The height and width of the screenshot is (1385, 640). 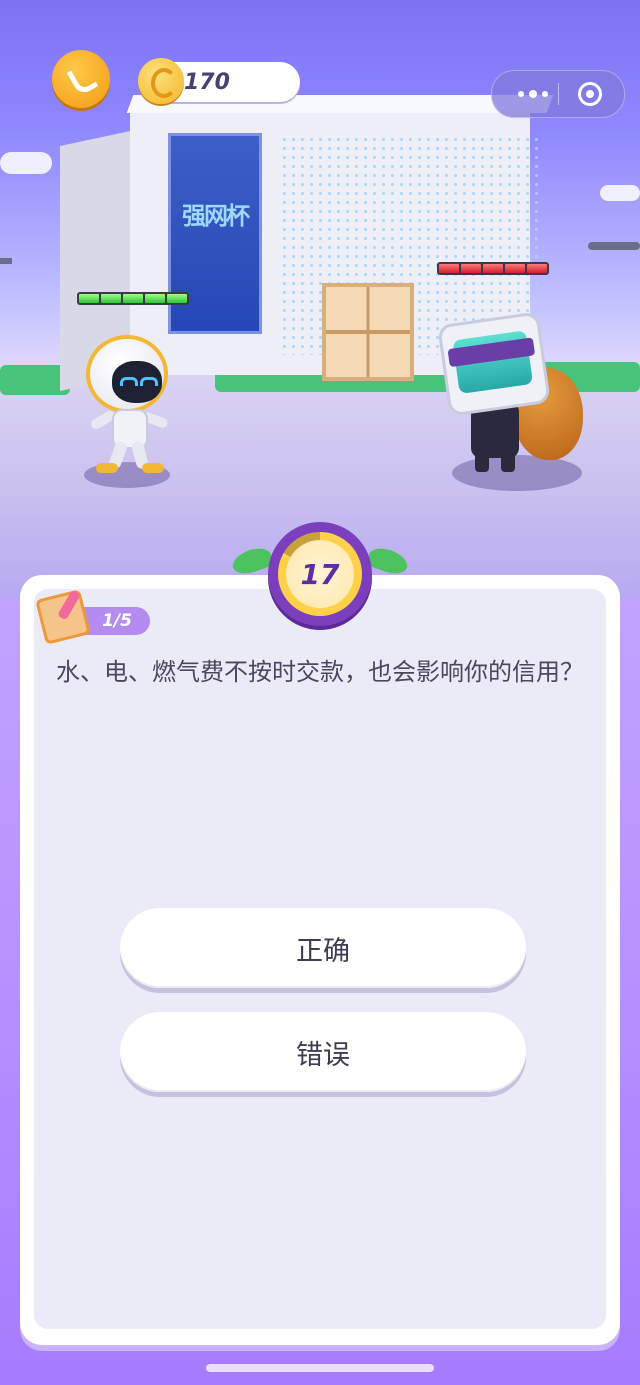 What do you see at coordinates (590, 94) in the screenshot?
I see `target-close-icon` at bounding box center [590, 94].